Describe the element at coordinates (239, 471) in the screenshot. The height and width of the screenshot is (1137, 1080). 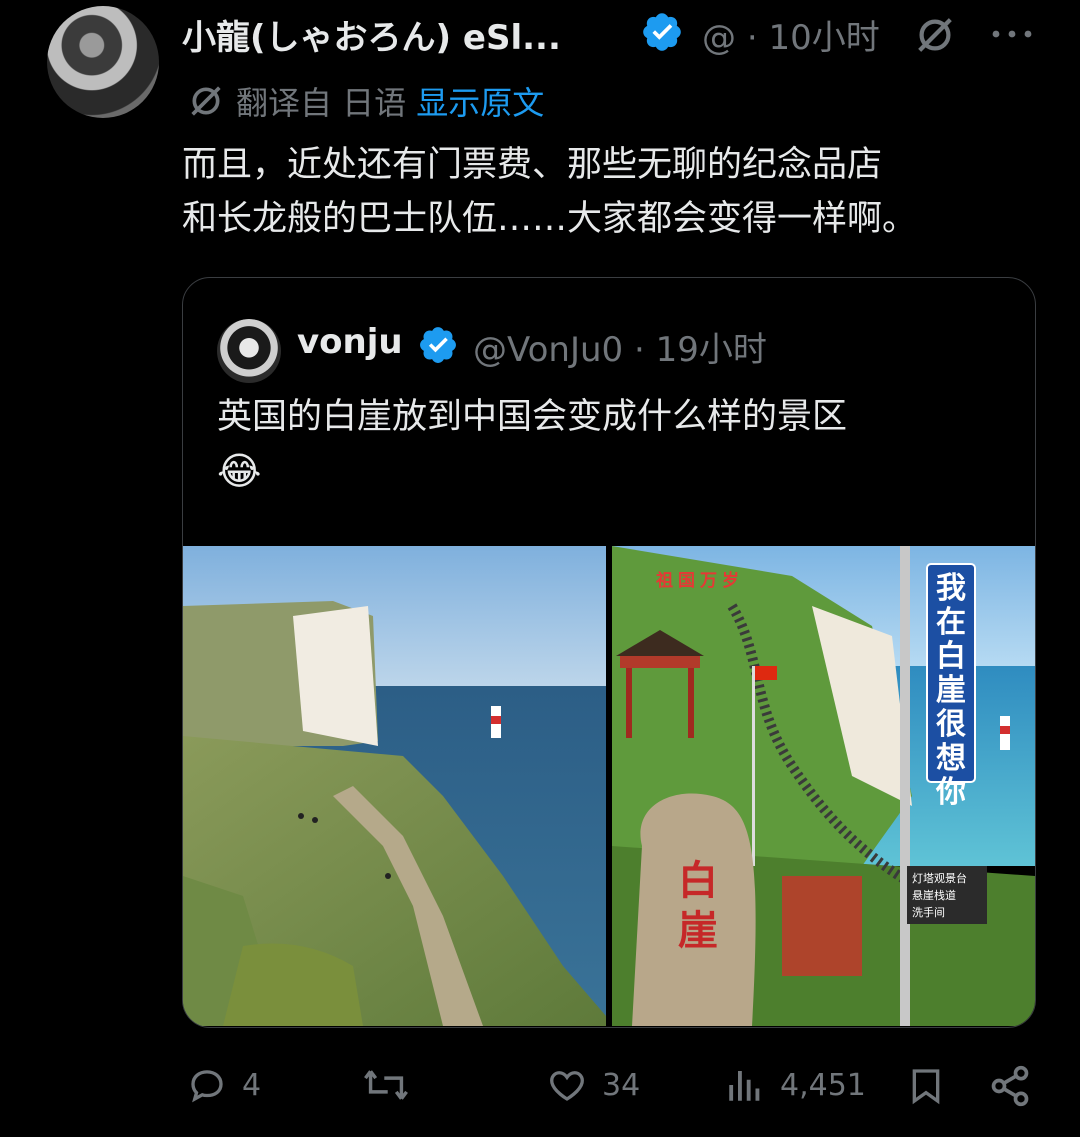
I see `laughing-emoji: 😂` at that location.